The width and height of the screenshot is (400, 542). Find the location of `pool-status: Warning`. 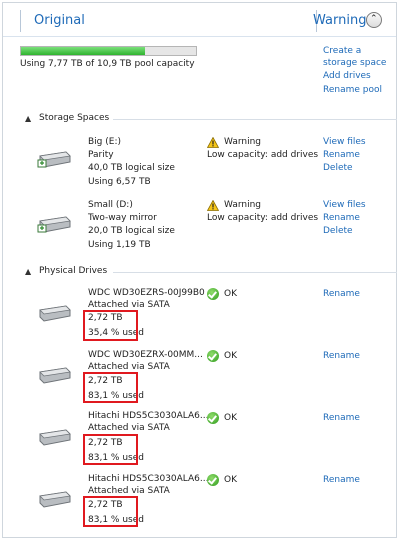

pool-status: Warning is located at coordinates (340, 20).